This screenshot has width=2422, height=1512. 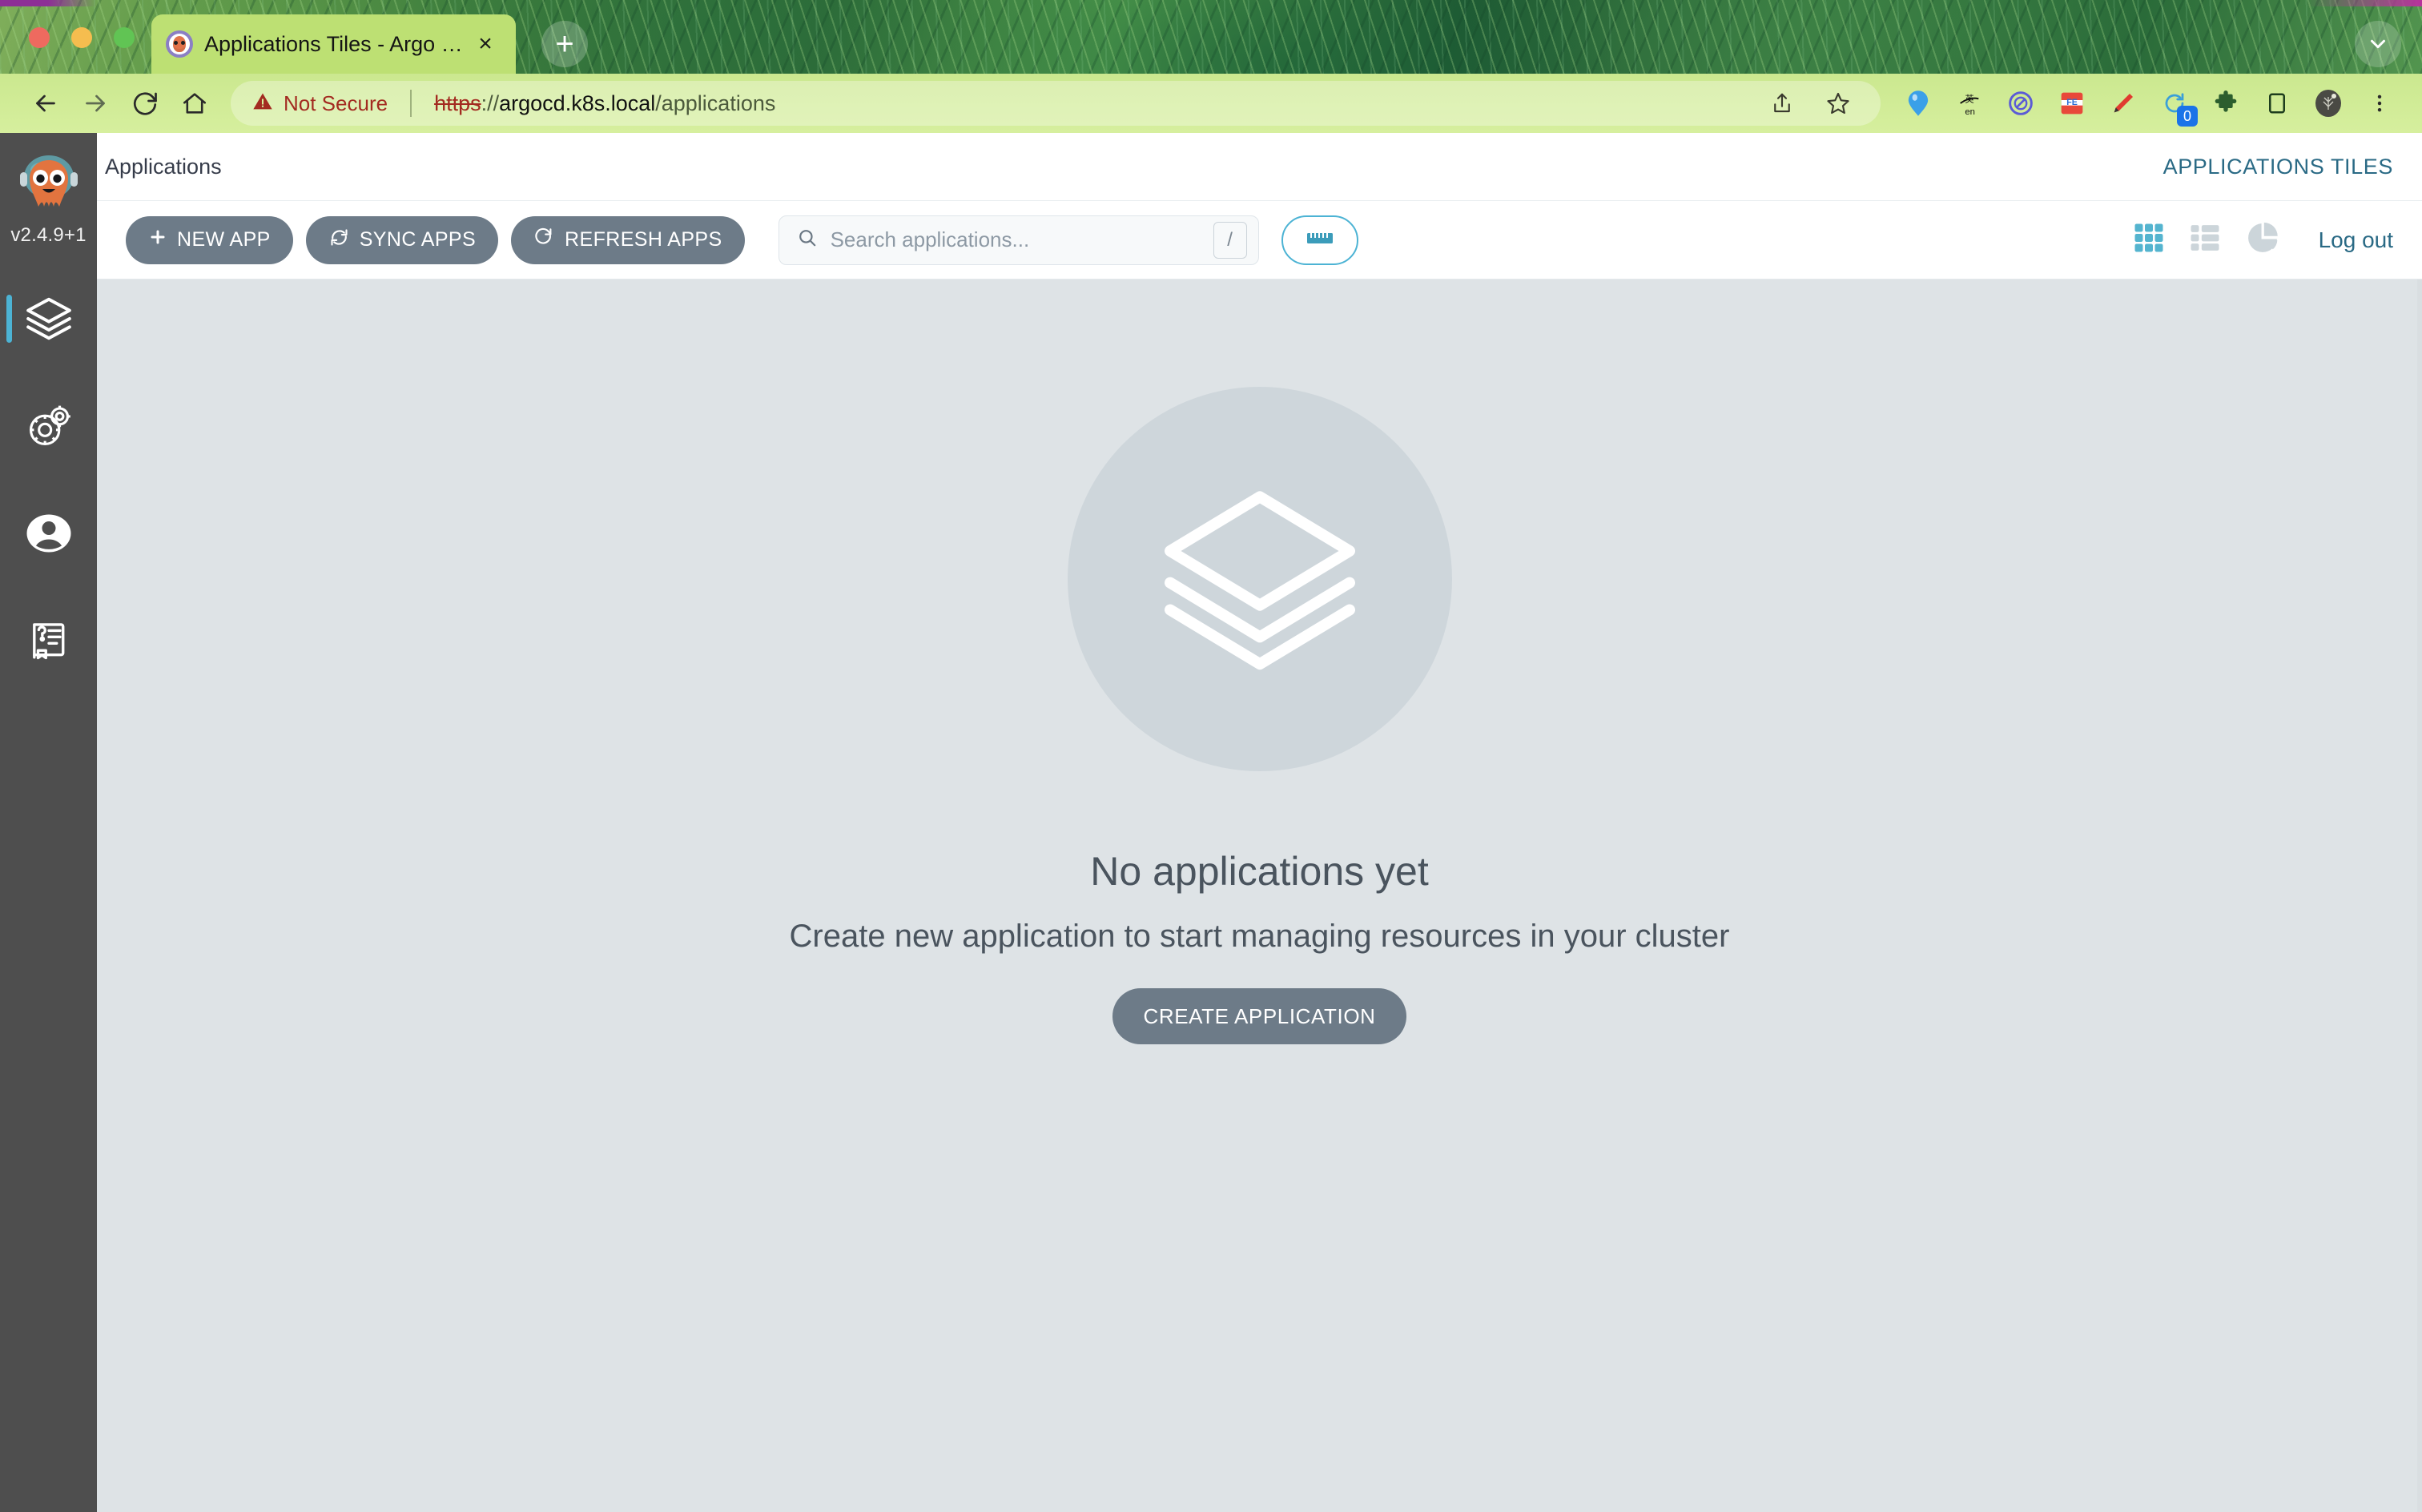 What do you see at coordinates (2378, 44) in the screenshot?
I see `chevron-down-icon` at bounding box center [2378, 44].